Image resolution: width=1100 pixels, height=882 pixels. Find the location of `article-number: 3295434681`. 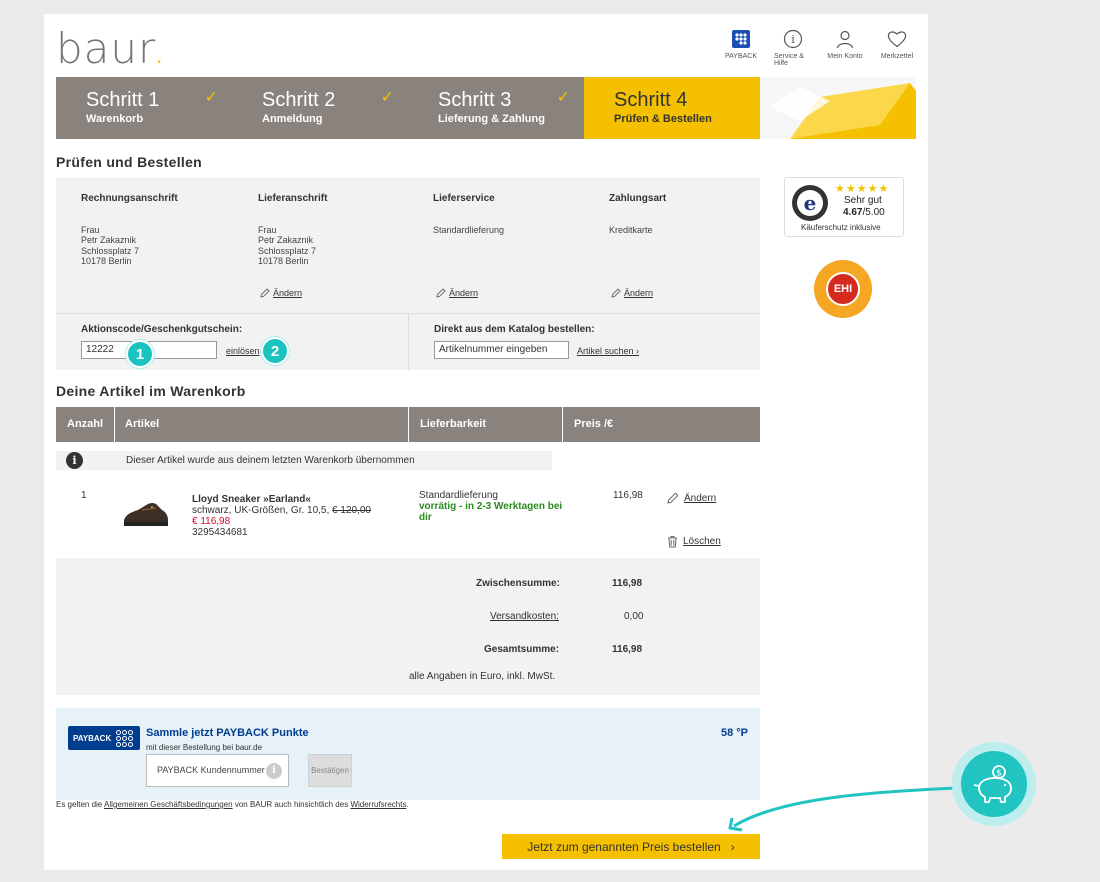

article-number: 3295434681 is located at coordinates (220, 532).